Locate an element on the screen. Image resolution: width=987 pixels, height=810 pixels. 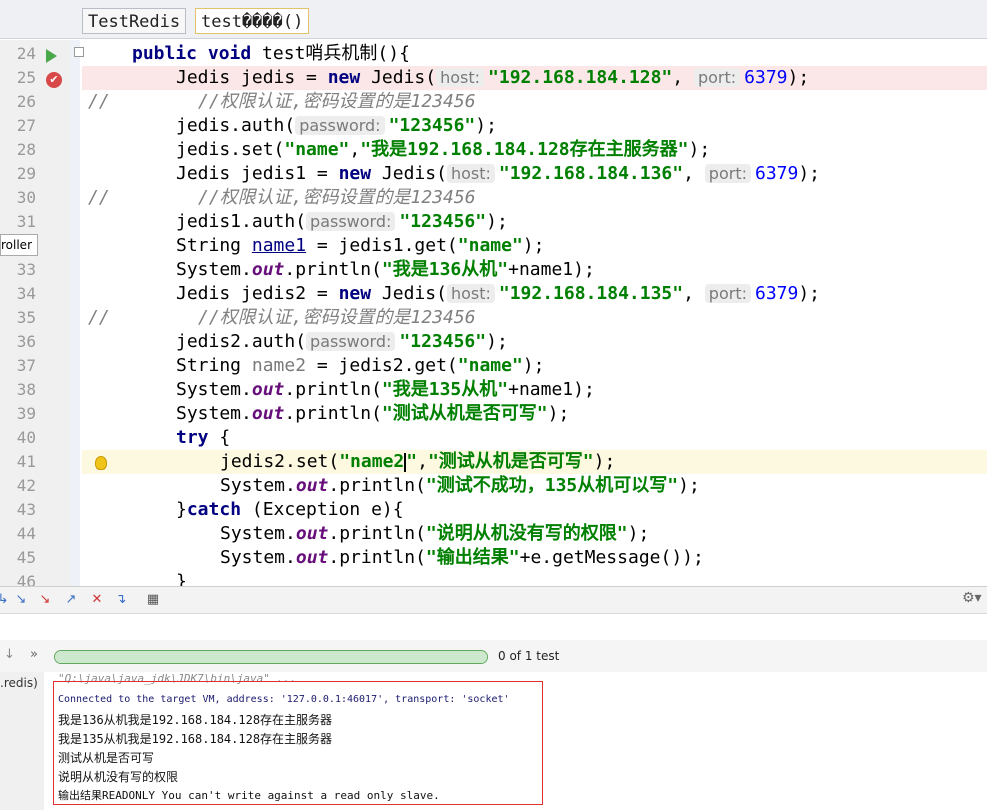
code-line-35: // is located at coordinates (99, 317).